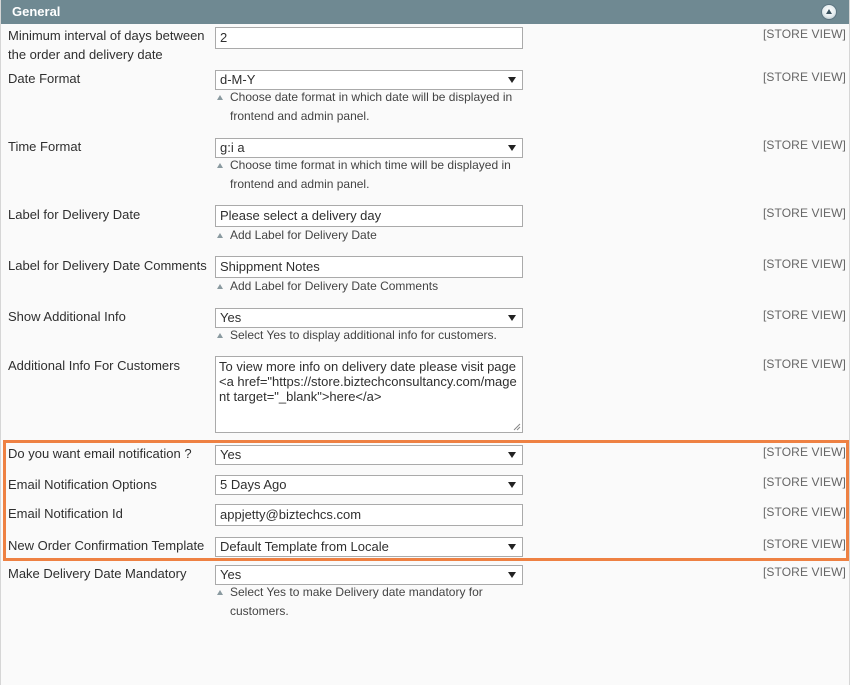 This screenshot has width=850, height=685. What do you see at coordinates (369, 485) in the screenshot?
I see `email-options-select: 5 Days Ago` at bounding box center [369, 485].